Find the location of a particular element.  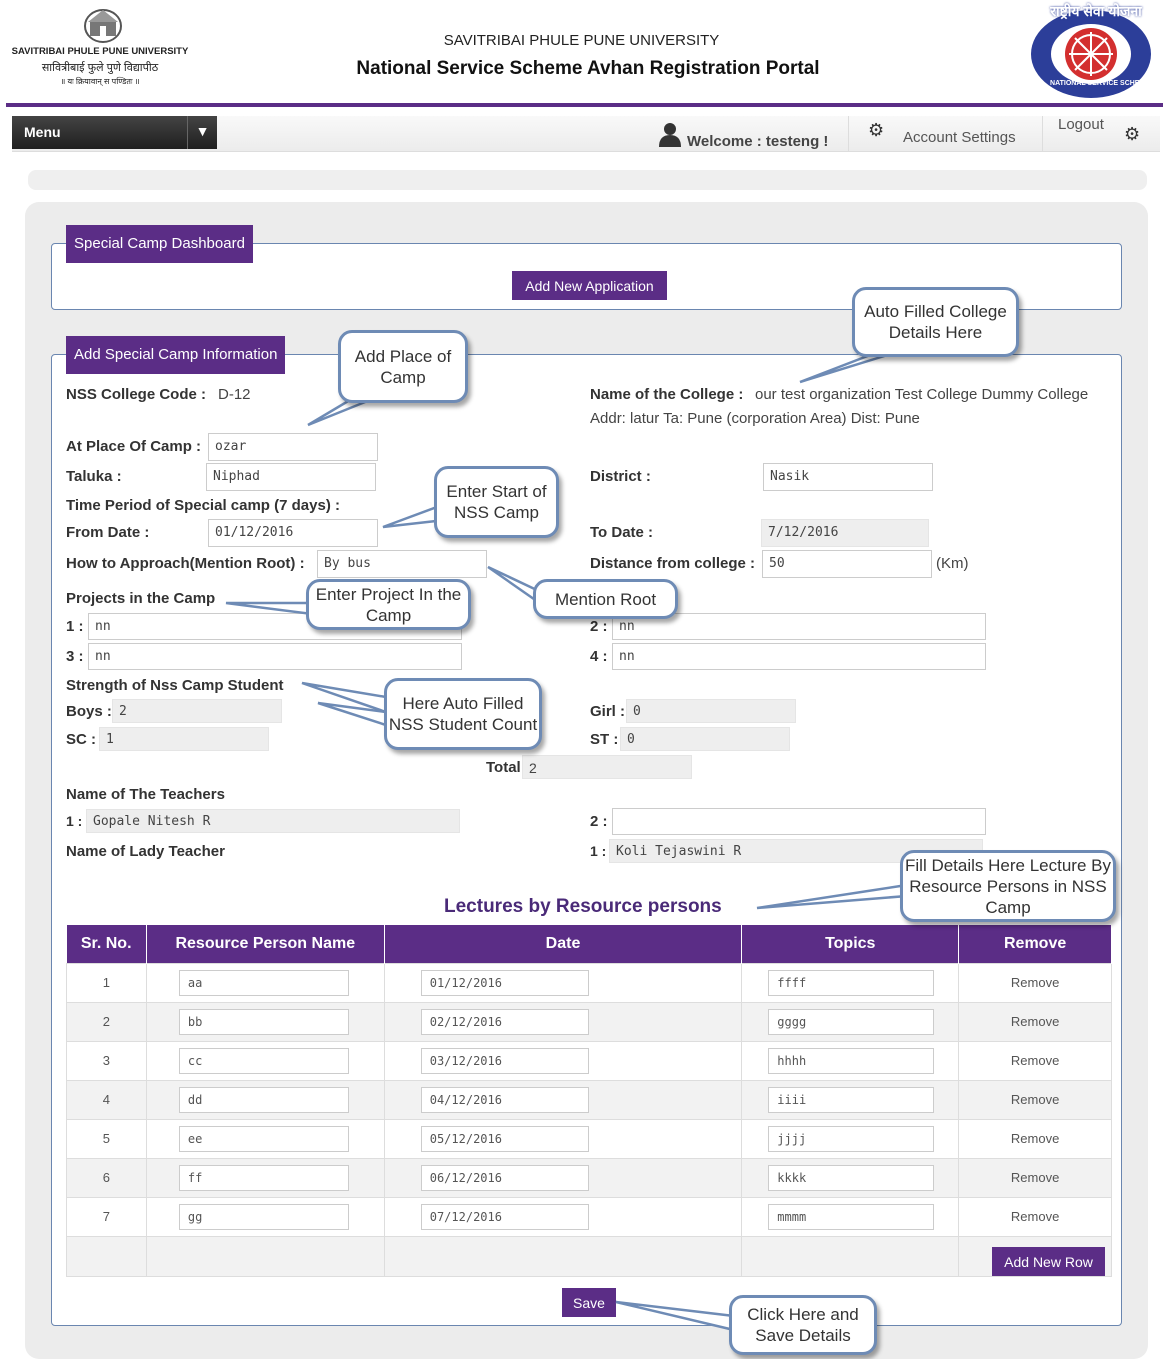

callout-add-place: Add Place of Camp is located at coordinates (403, 366).